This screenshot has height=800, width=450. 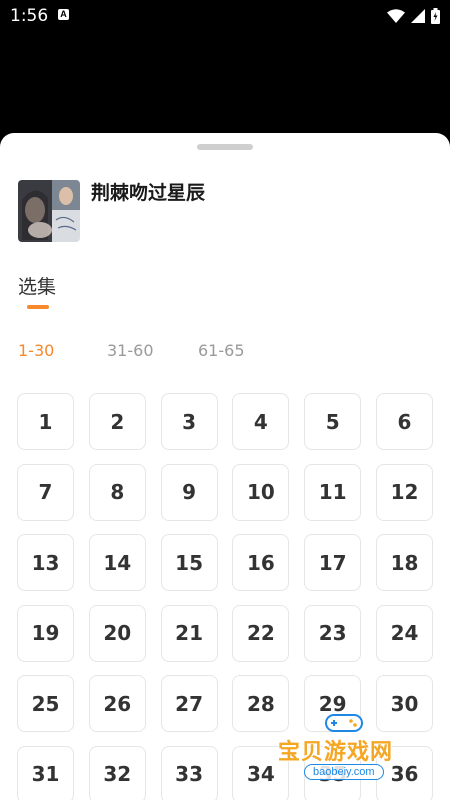 I want to click on episode-button: 20, so click(x=117, y=633).